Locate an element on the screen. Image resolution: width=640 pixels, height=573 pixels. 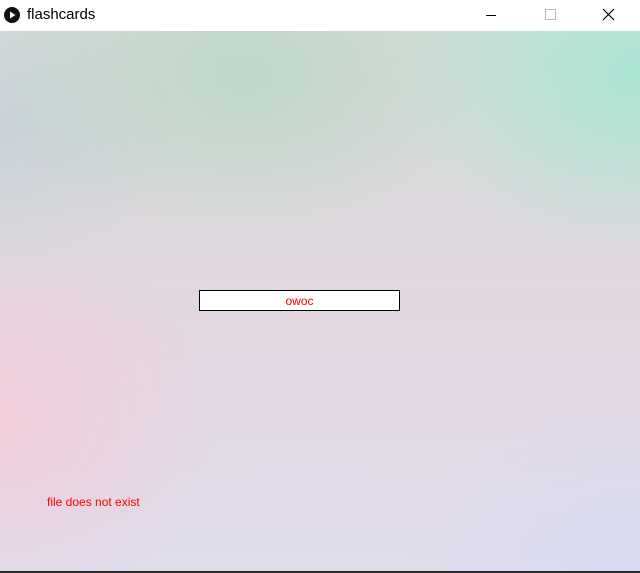
close-button is located at coordinates (609, 15).